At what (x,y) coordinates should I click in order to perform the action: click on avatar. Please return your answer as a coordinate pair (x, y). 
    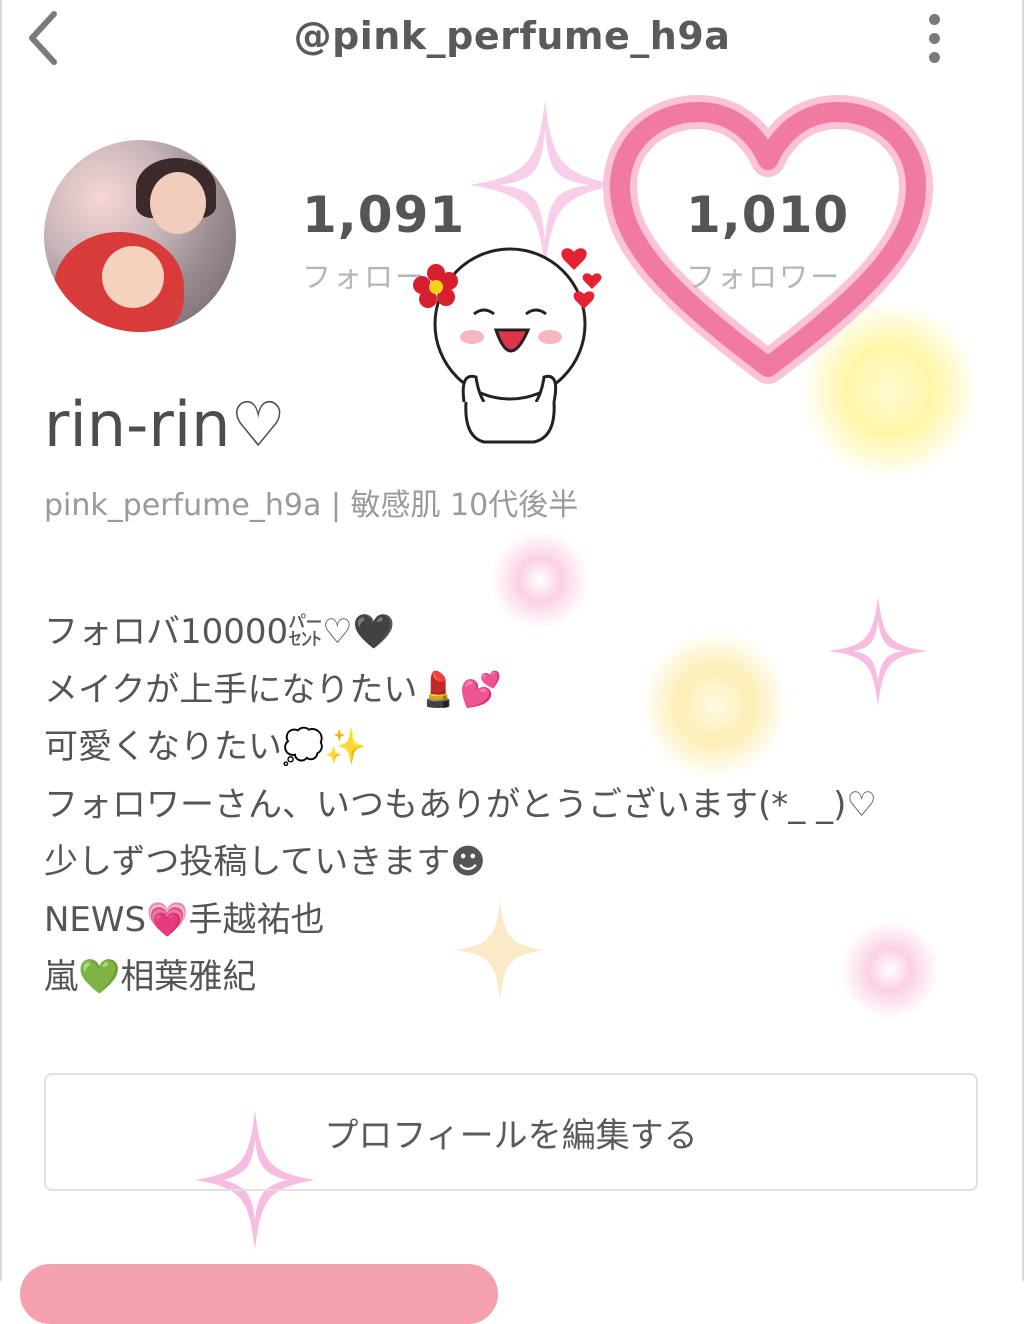
    Looking at the image, I should click on (140, 236).